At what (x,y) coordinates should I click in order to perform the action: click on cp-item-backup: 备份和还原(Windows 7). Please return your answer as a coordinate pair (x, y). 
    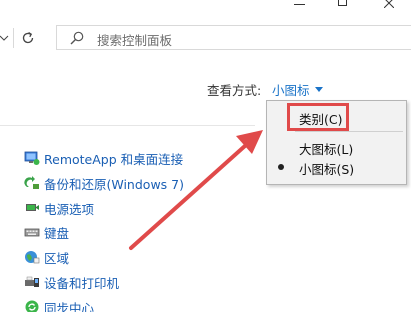
    Looking at the image, I should click on (104, 183).